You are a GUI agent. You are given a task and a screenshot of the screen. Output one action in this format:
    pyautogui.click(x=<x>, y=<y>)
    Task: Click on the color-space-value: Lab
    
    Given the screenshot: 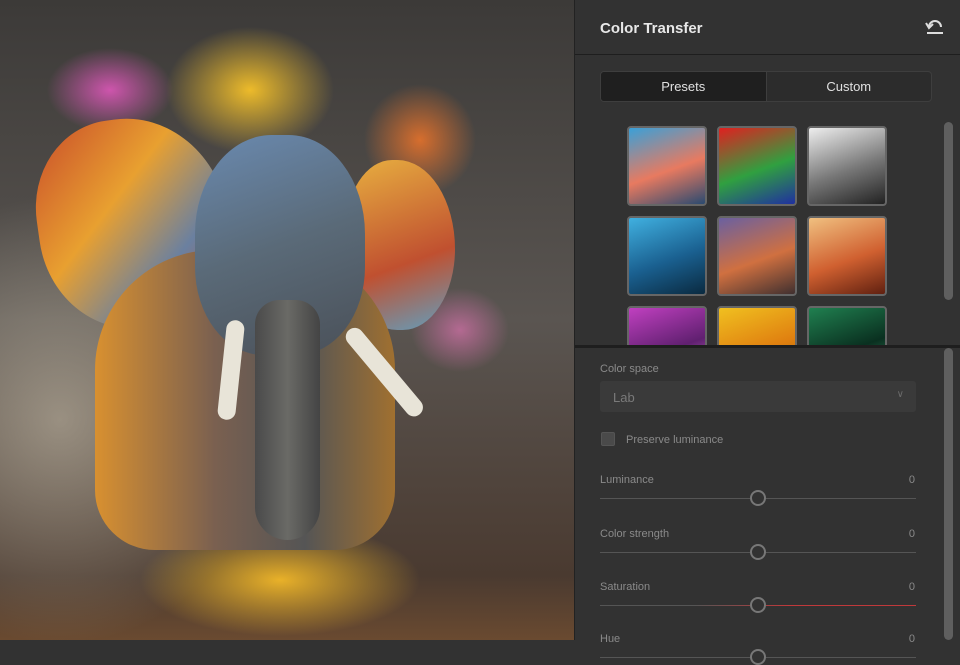 What is the action you would take?
    pyautogui.click(x=624, y=397)
    